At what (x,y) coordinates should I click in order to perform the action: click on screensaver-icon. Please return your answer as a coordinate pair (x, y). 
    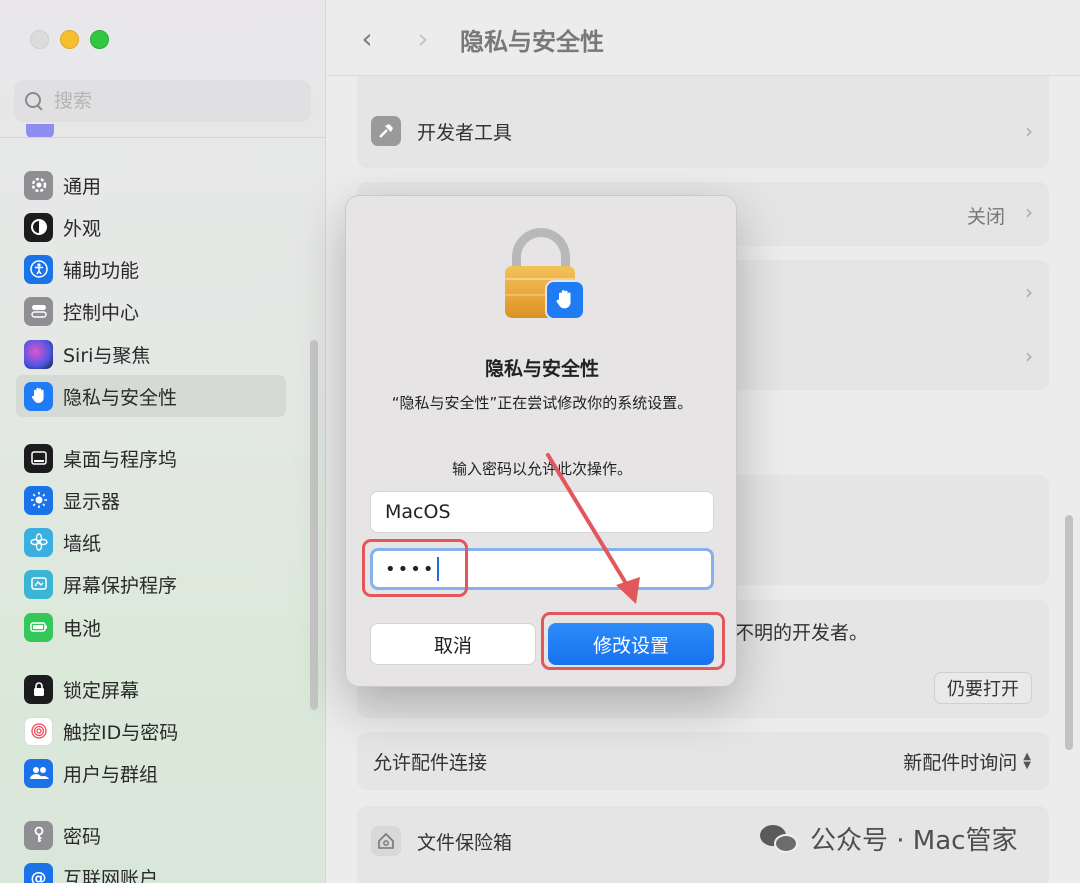
    Looking at the image, I should click on (38, 584).